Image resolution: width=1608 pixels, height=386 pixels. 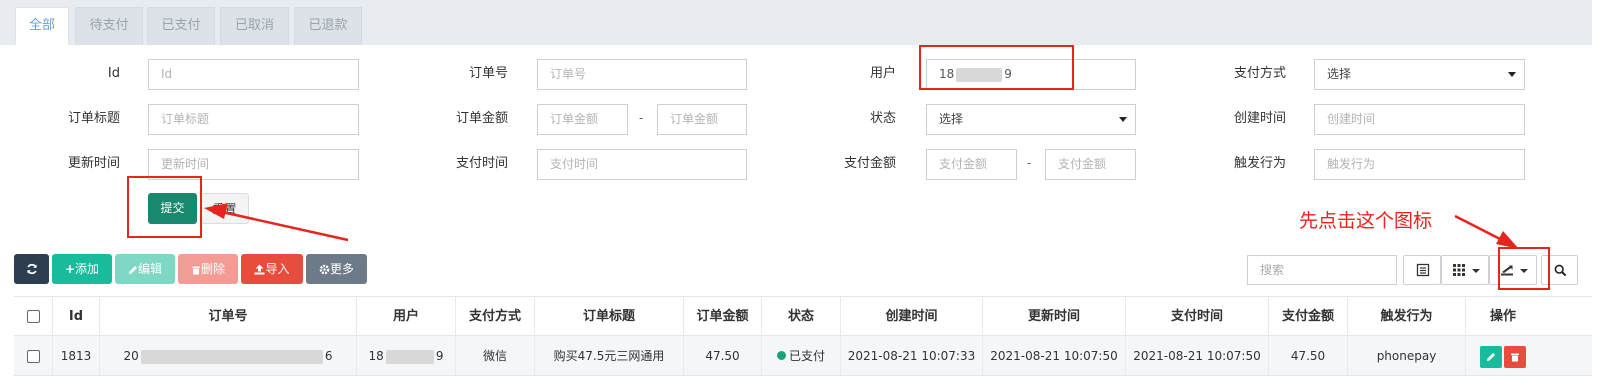 I want to click on column-header: 更新时间, so click(x=1053, y=317).